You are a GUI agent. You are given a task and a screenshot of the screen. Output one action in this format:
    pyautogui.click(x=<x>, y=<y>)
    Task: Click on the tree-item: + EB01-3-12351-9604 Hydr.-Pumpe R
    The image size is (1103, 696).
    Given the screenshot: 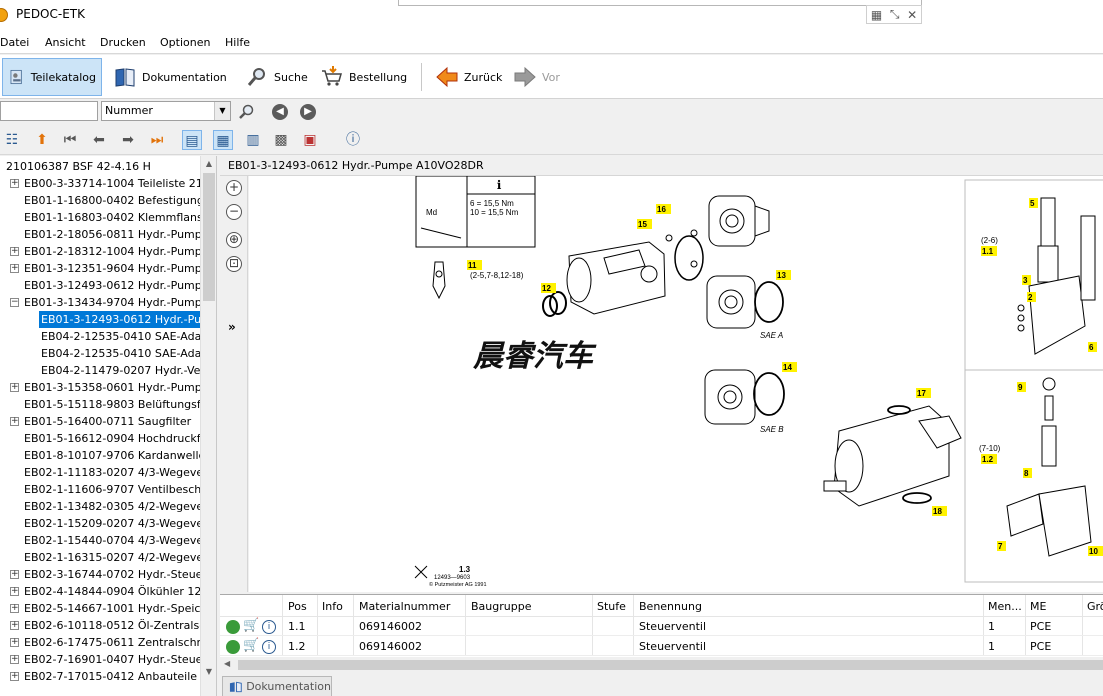 What is the action you would take?
    pyautogui.click(x=100, y=268)
    